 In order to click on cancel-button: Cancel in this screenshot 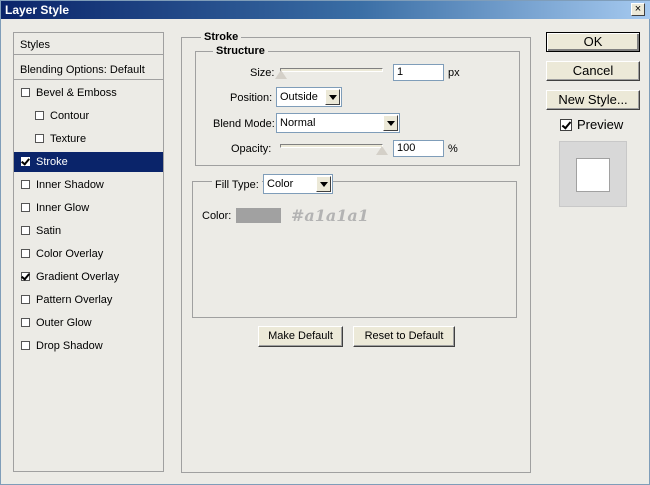, I will do `click(593, 71)`.